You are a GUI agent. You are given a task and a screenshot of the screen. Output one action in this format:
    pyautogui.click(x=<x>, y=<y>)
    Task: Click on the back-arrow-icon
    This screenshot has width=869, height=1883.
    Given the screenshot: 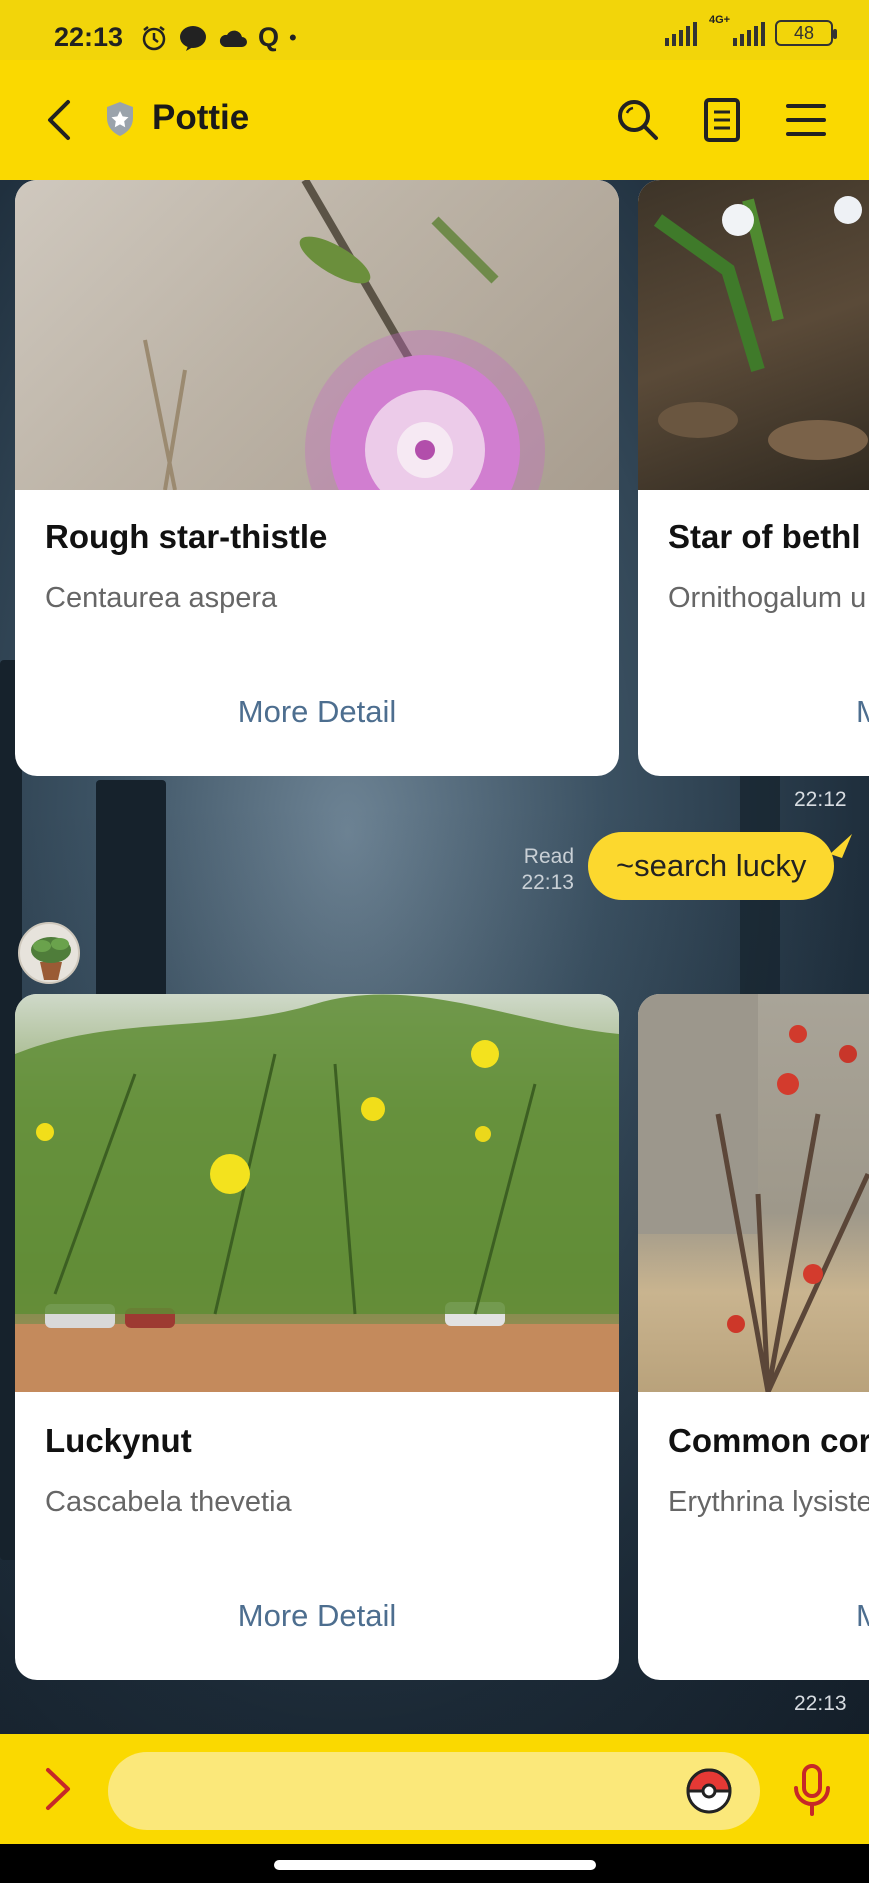 What is the action you would take?
    pyautogui.click(x=60, y=120)
    